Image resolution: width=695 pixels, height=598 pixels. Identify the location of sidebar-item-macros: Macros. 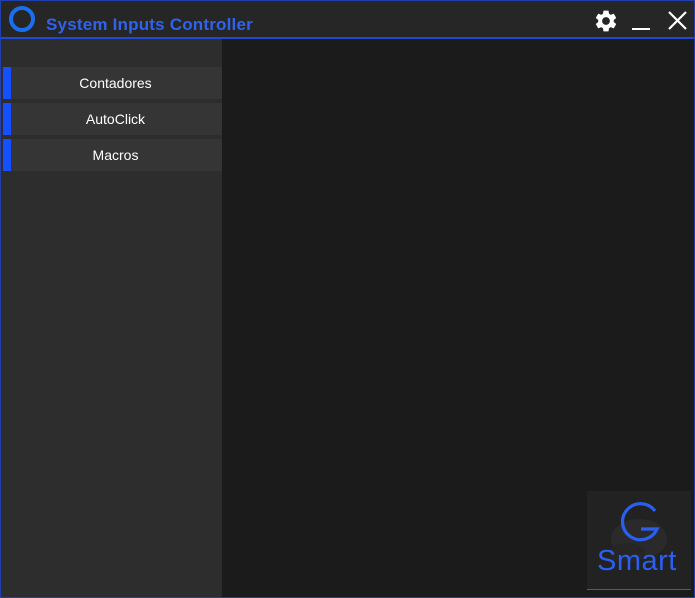
(112, 155).